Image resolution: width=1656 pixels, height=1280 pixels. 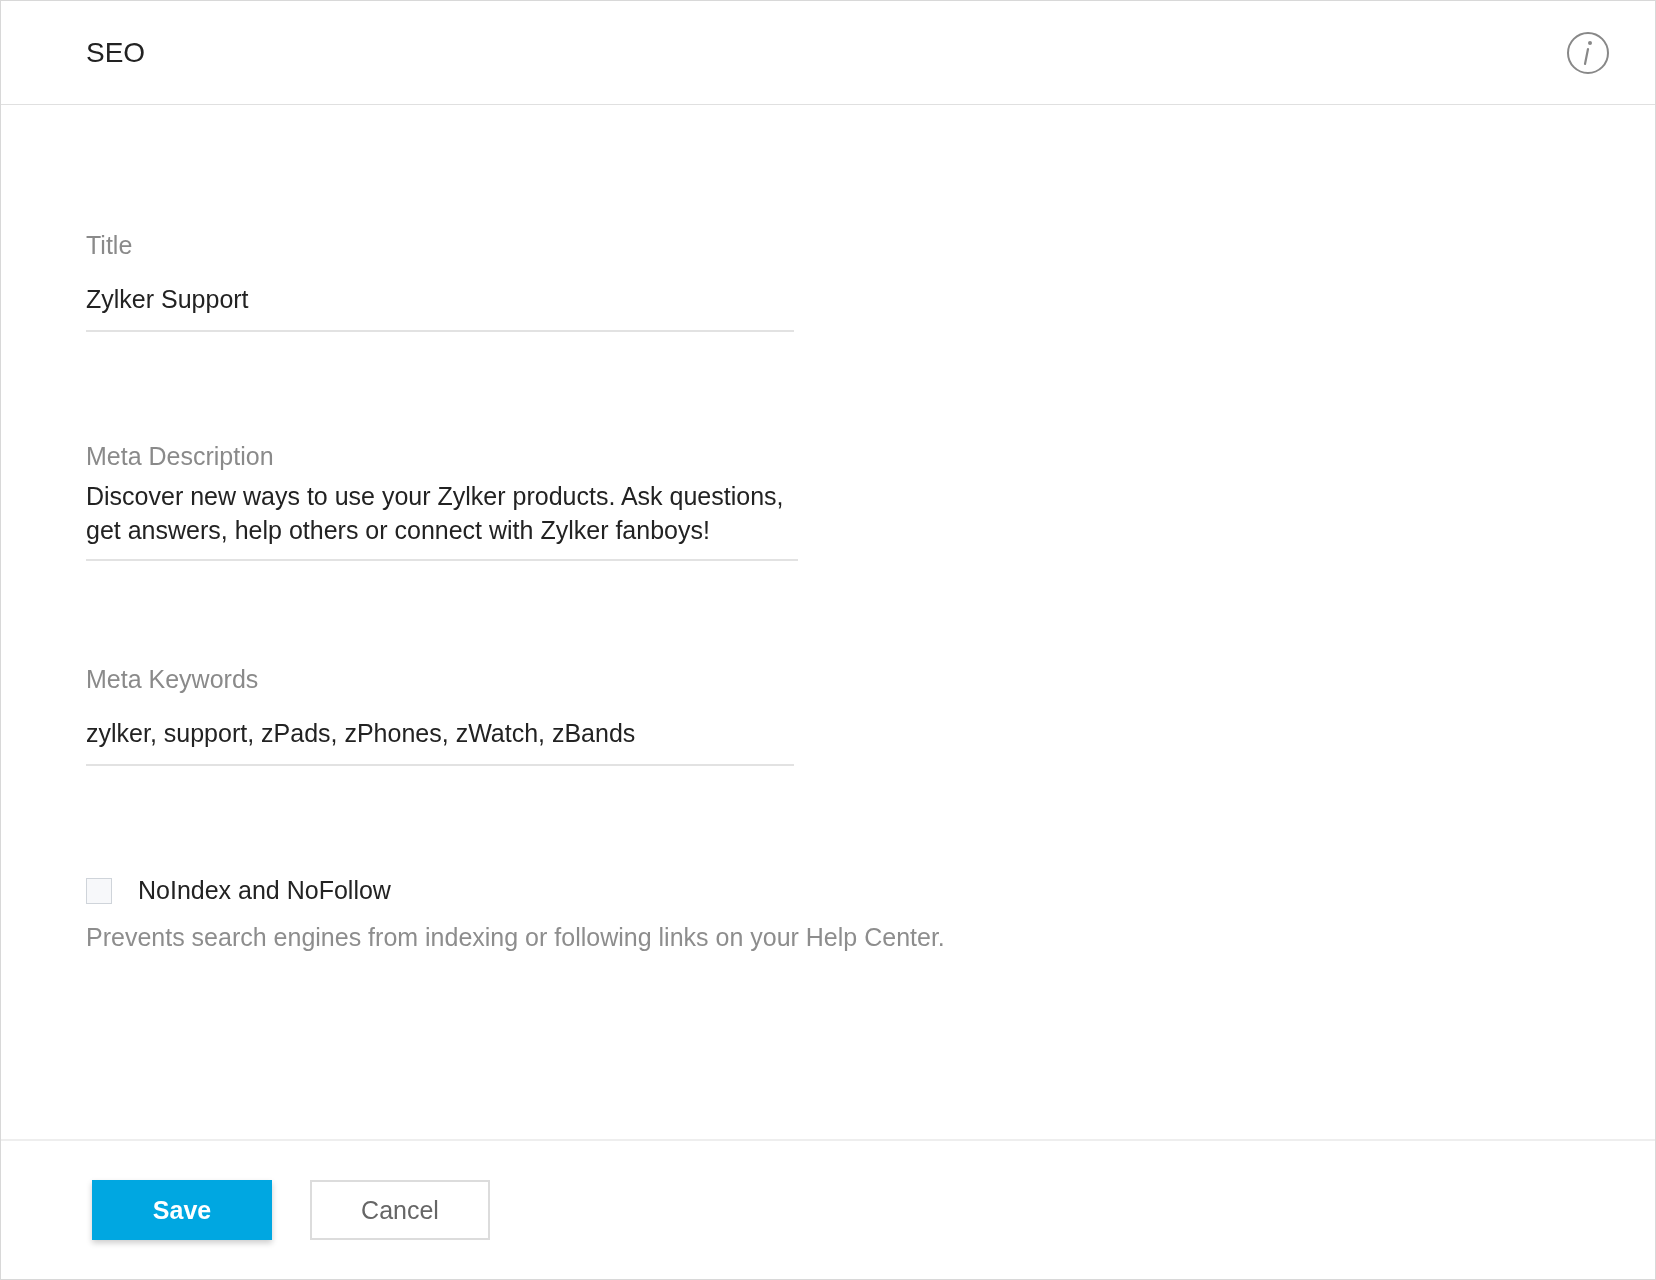 I want to click on checkbox-label: NoIndex and NoFollow, so click(x=264, y=890).